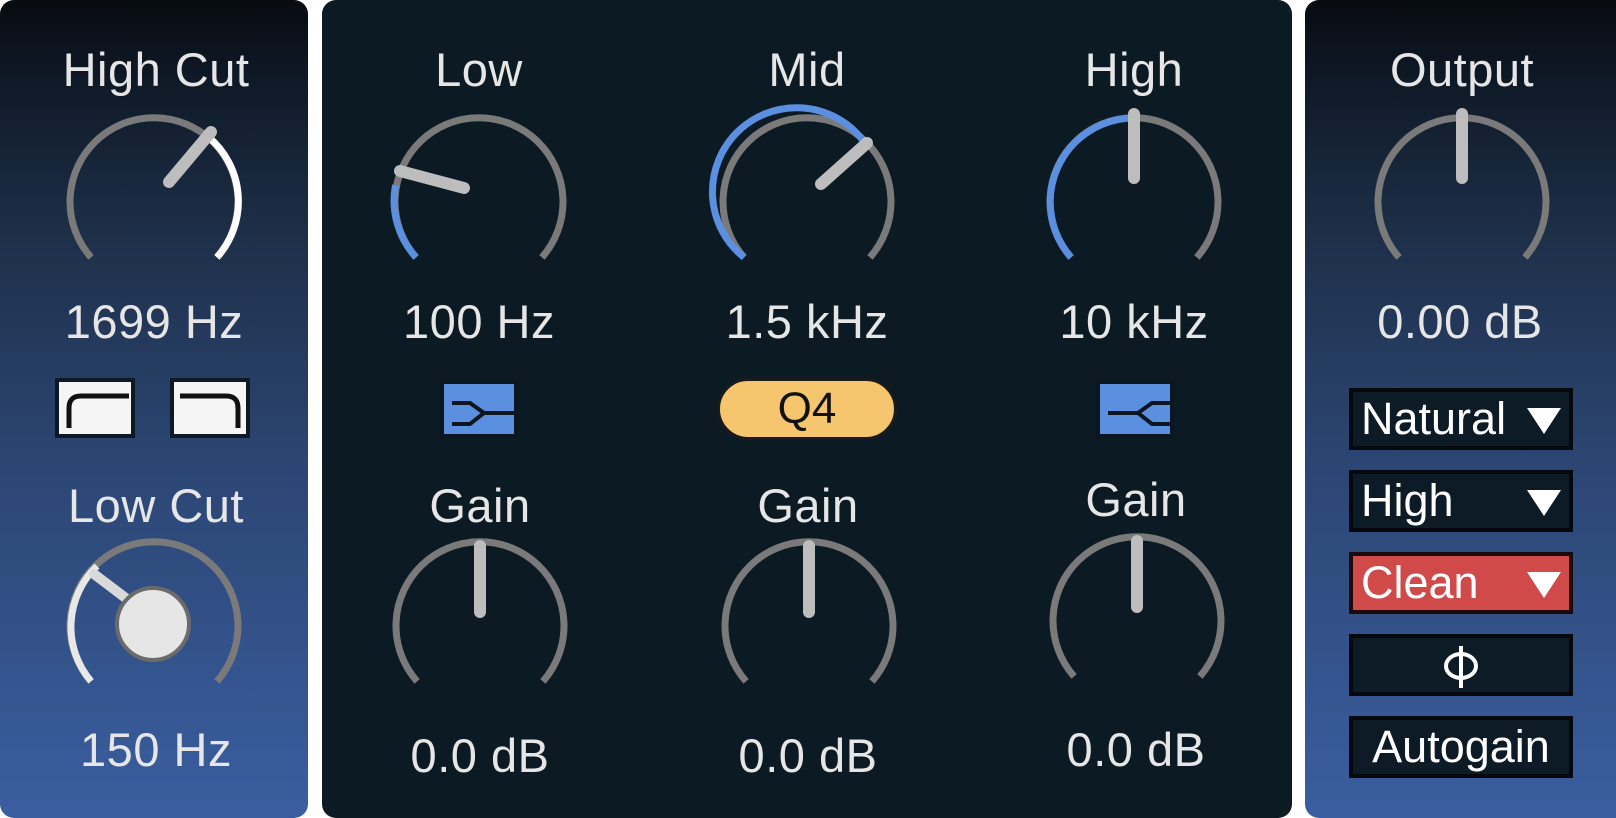 This screenshot has height=818, width=1616. I want to click on low-band-label: Low, so click(479, 69).